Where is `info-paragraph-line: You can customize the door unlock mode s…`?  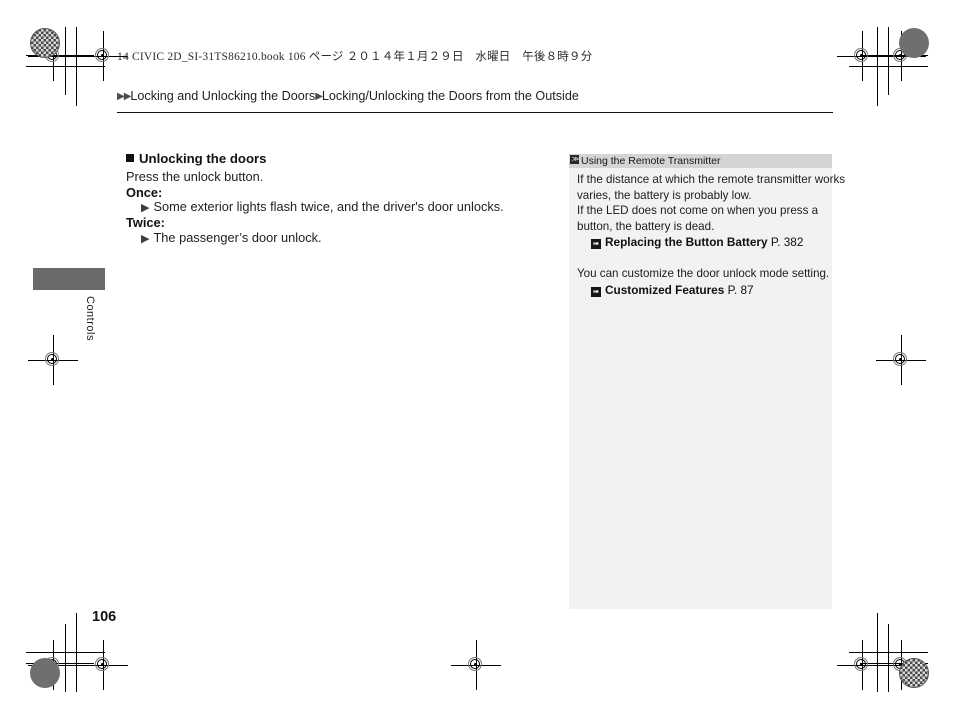 info-paragraph-line: You can customize the door unlock mode s… is located at coordinates (703, 274).